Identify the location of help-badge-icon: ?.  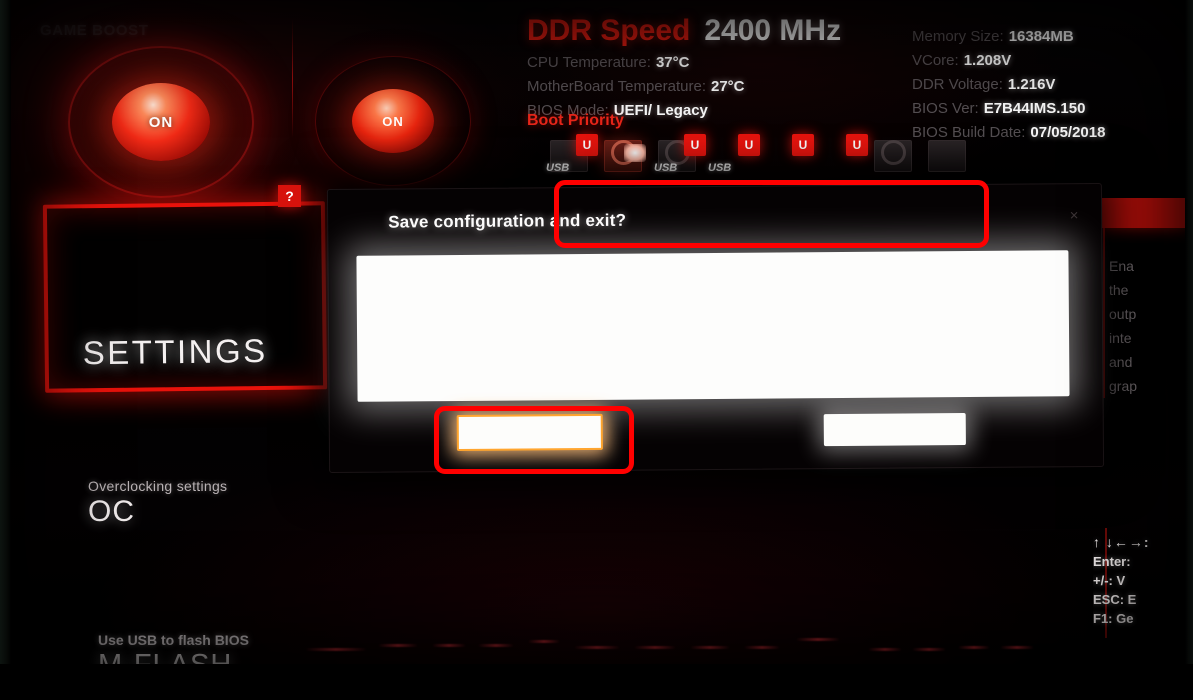
(289, 196).